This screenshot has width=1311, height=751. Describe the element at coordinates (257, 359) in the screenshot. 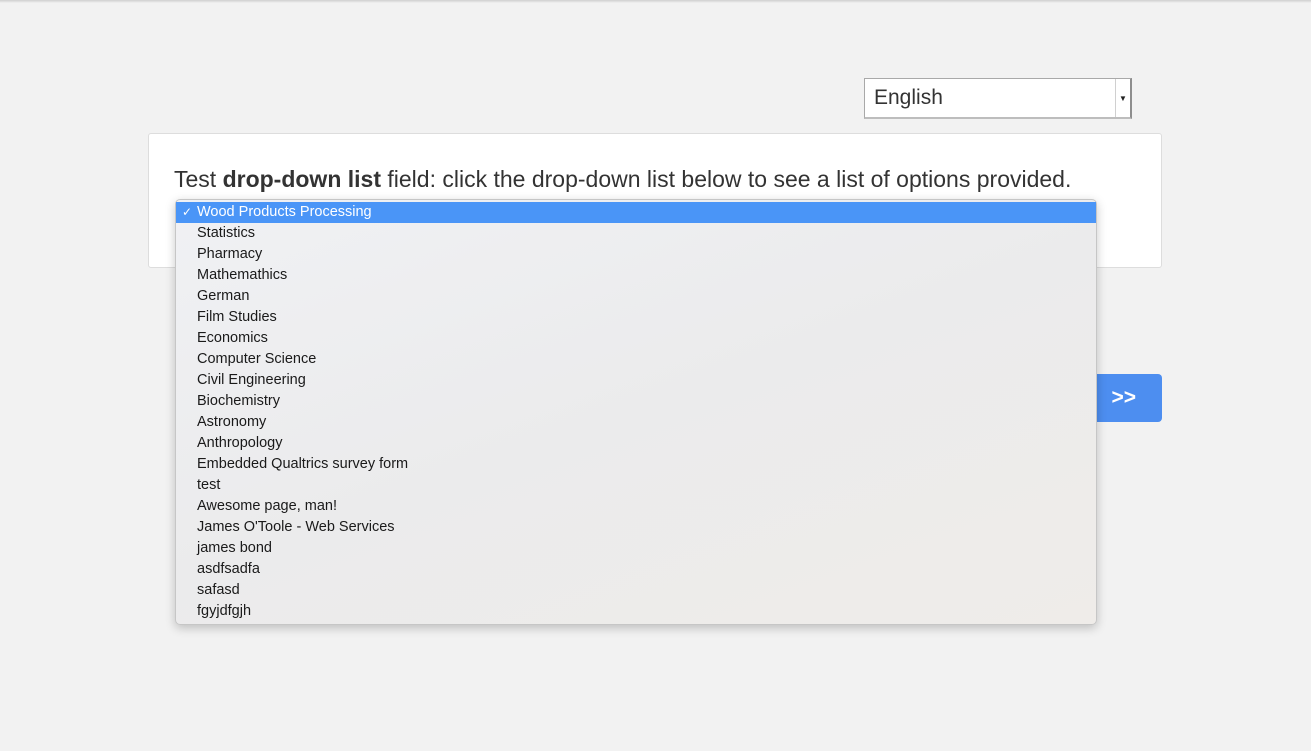

I see `dropdown-option-label: Computer Science` at that location.